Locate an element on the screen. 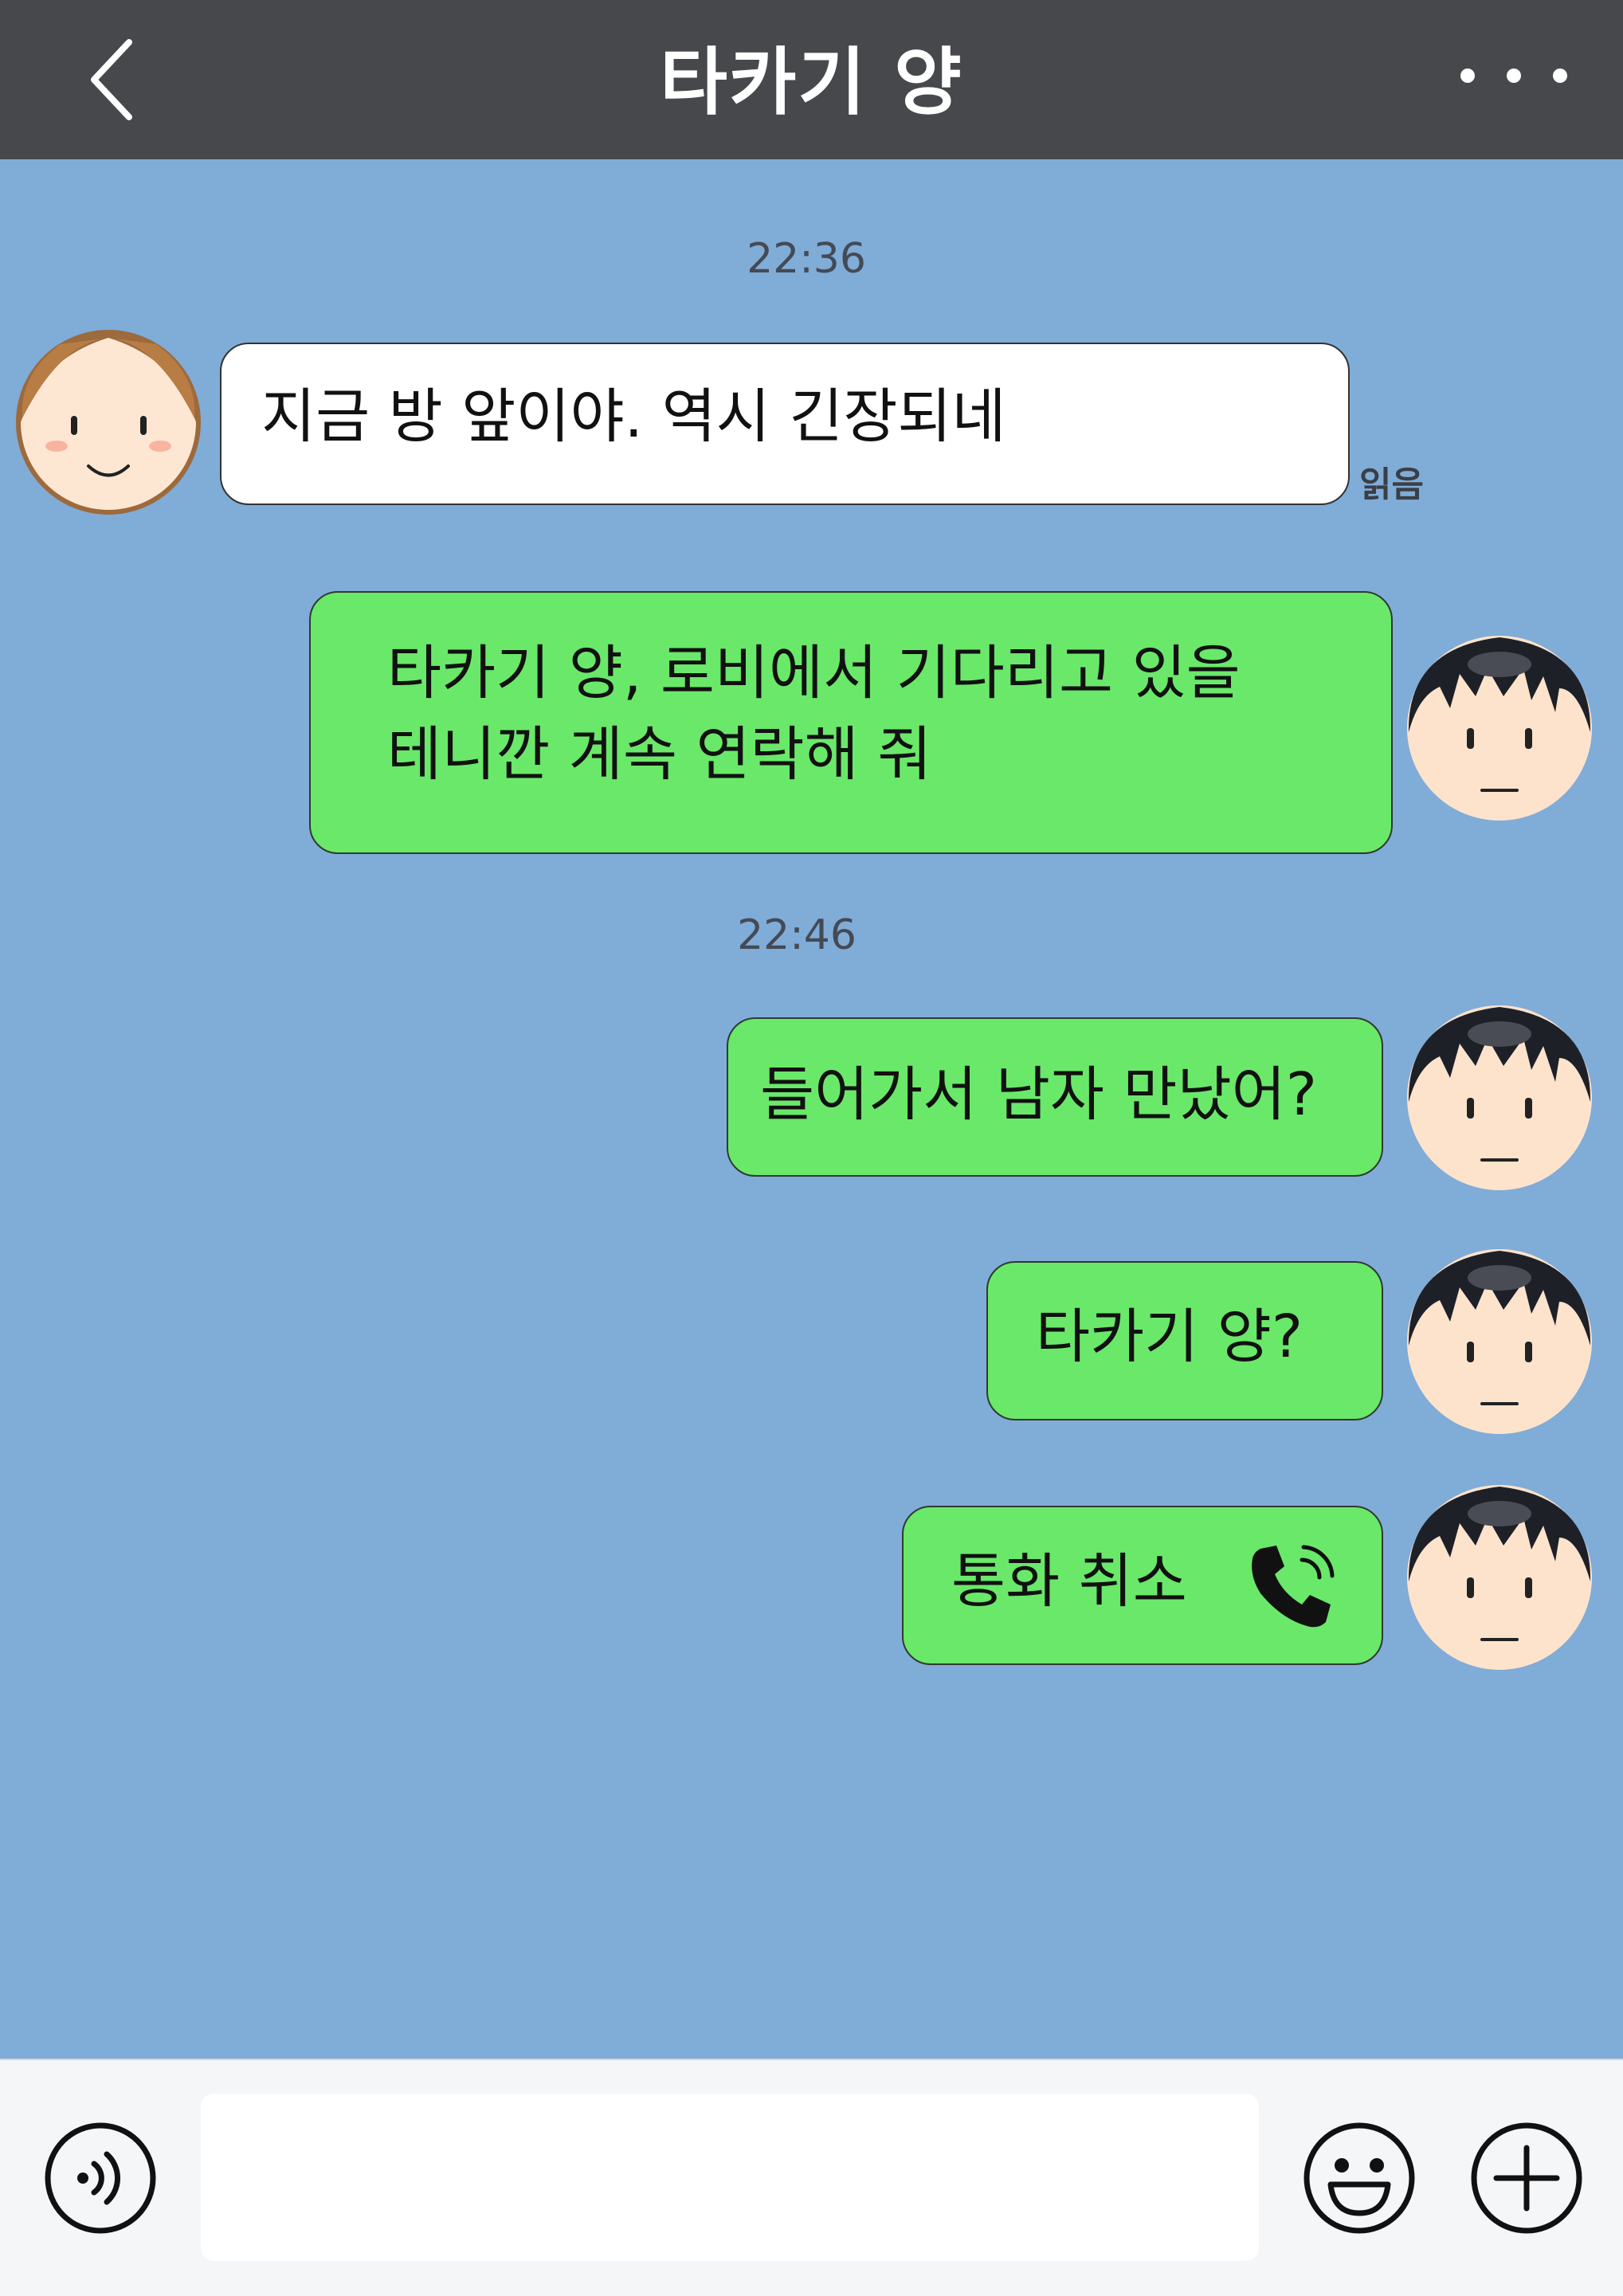 The image size is (1623, 2296). call-cancelled-bubble: 통화 취소 is located at coordinates (1142, 1586).